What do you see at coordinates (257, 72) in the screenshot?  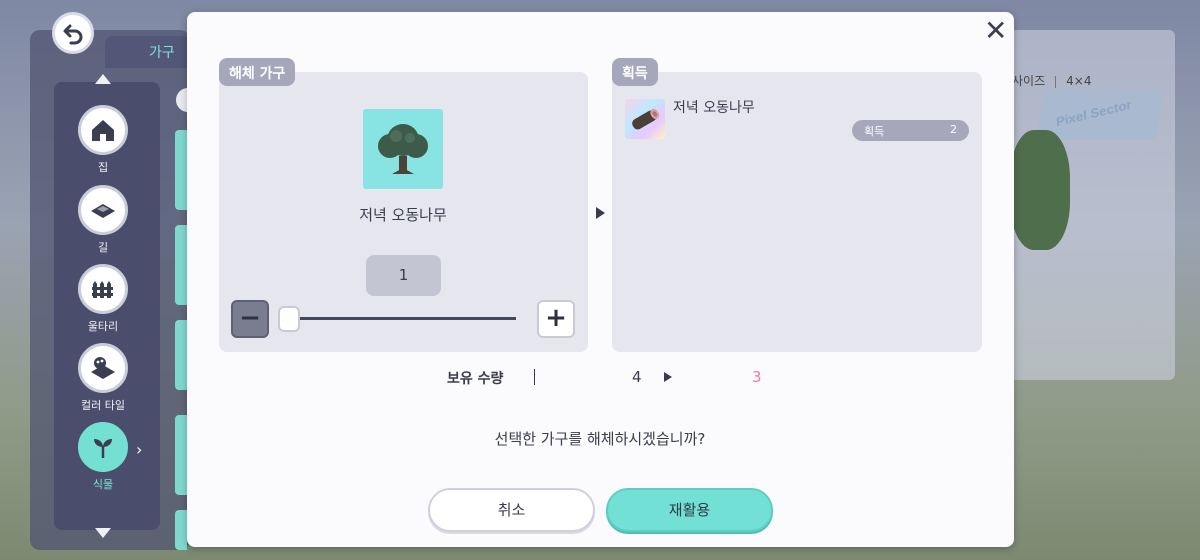 I see `dismantle-tag: 해체 가구` at bounding box center [257, 72].